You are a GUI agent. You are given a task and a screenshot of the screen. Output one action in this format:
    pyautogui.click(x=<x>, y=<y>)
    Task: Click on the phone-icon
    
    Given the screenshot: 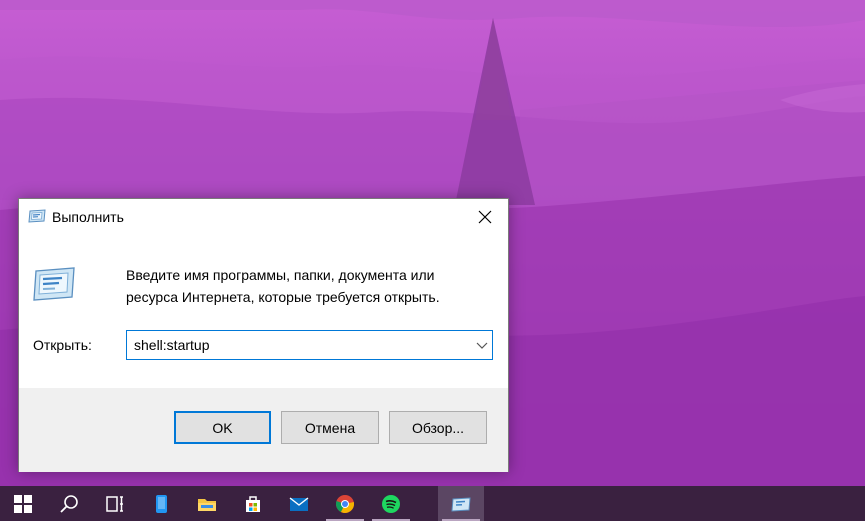 What is the action you would take?
    pyautogui.click(x=161, y=503)
    